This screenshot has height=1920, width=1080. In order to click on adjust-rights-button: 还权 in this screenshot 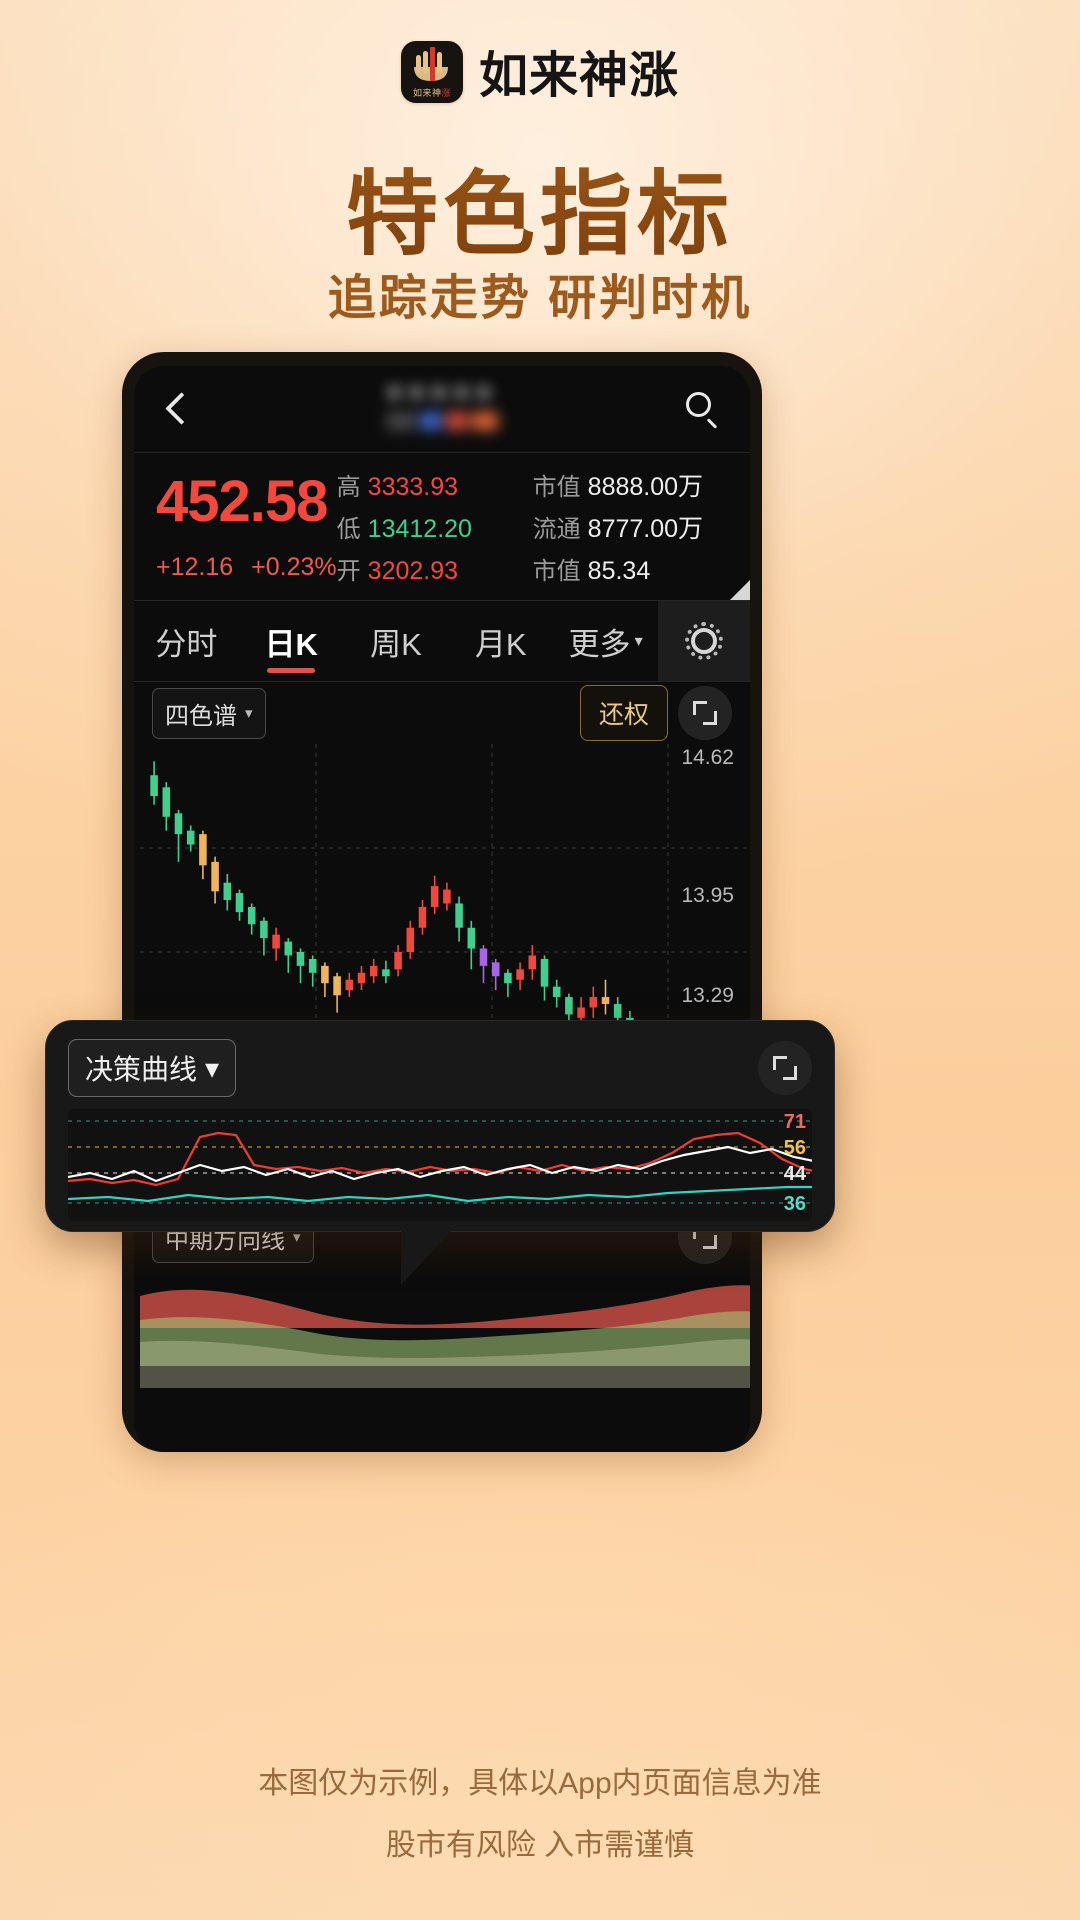, I will do `click(623, 713)`.